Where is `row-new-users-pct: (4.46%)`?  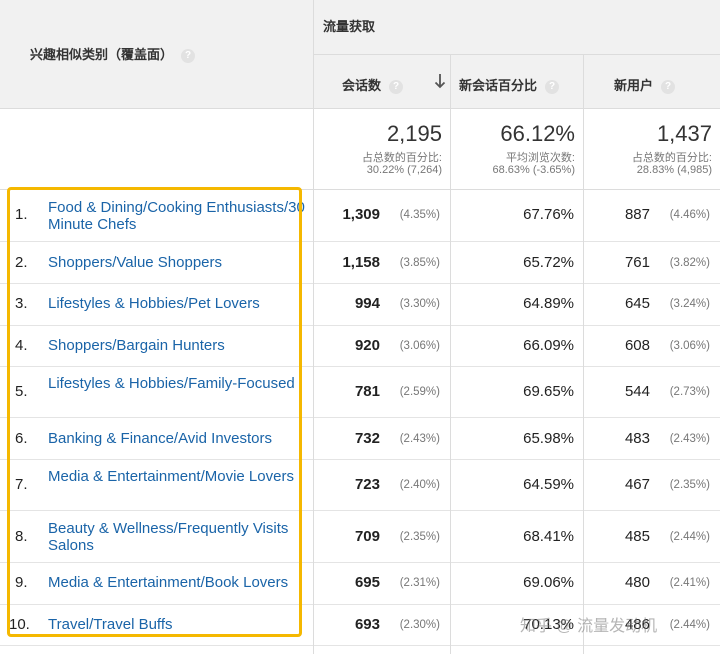 row-new-users-pct: (4.46%) is located at coordinates (689, 215).